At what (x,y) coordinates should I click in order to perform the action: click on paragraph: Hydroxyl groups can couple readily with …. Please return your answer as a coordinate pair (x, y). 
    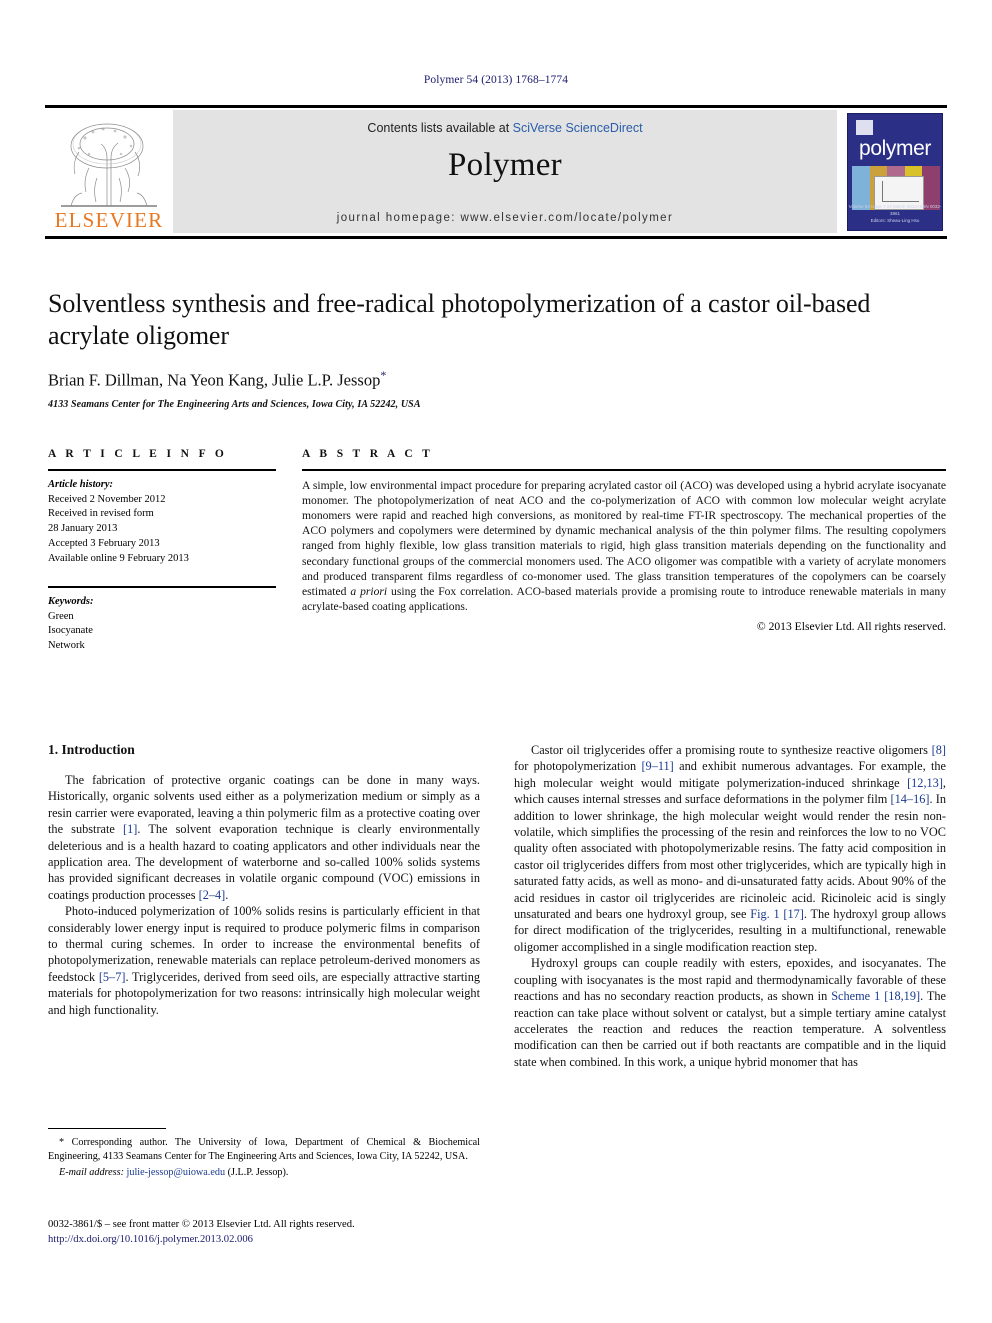
    Looking at the image, I should click on (730, 1012).